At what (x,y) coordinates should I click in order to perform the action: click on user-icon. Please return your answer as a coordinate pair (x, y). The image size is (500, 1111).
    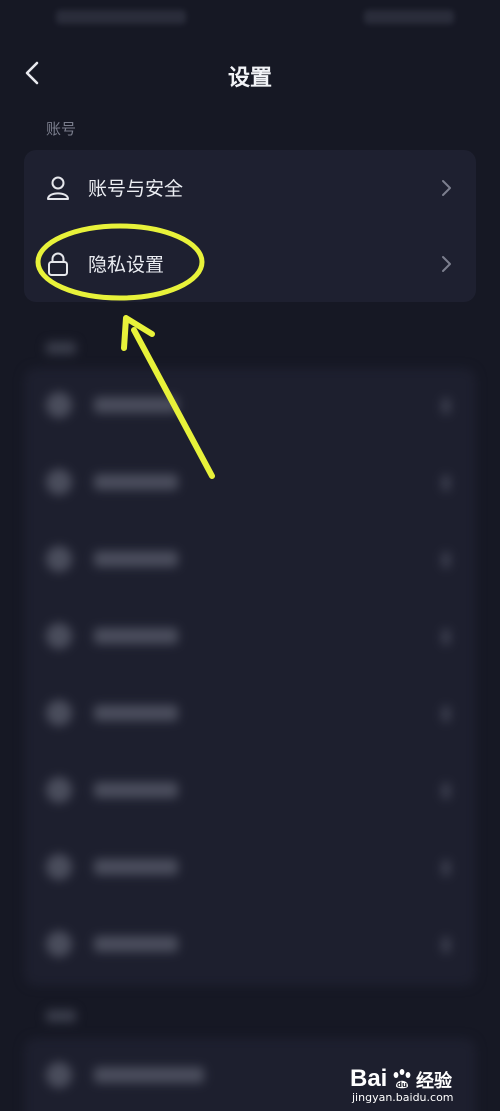
    Looking at the image, I should click on (58, 188).